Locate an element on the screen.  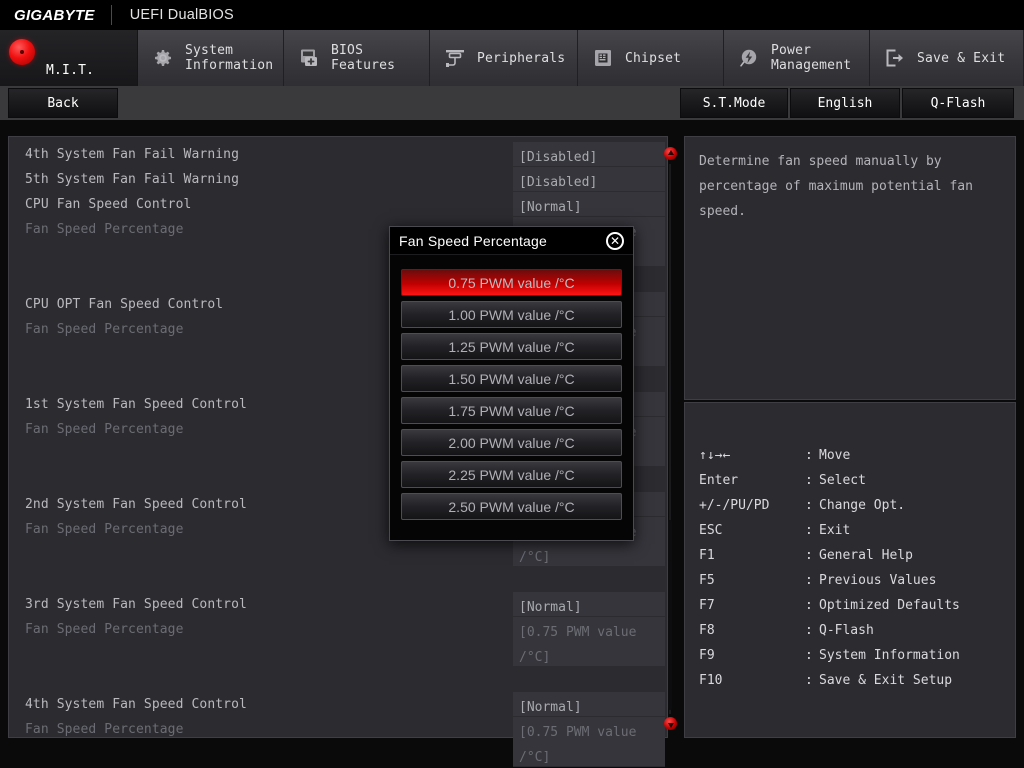
q-flash-button: Q-Flash is located at coordinates (958, 103).